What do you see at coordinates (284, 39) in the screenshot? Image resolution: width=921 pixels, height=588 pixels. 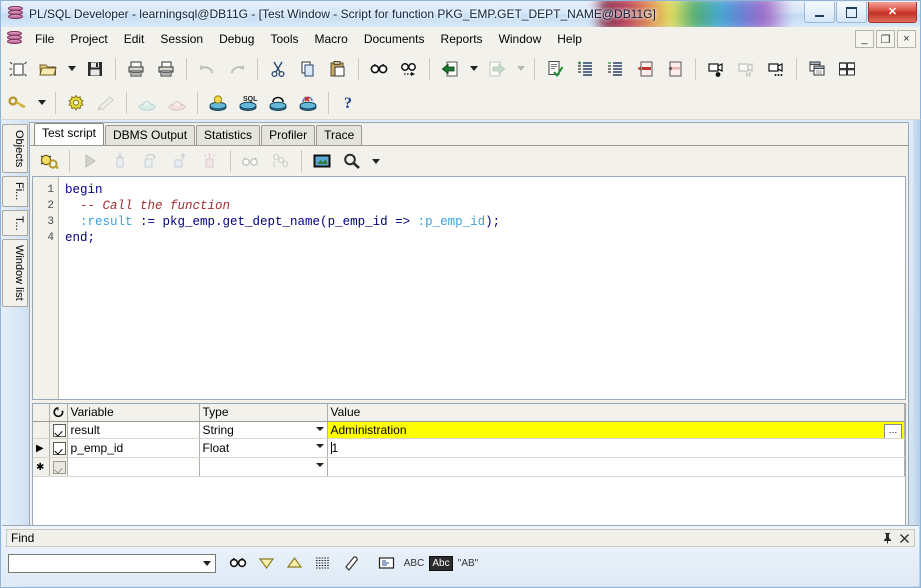 I see `menu-item-tools: Tools` at bounding box center [284, 39].